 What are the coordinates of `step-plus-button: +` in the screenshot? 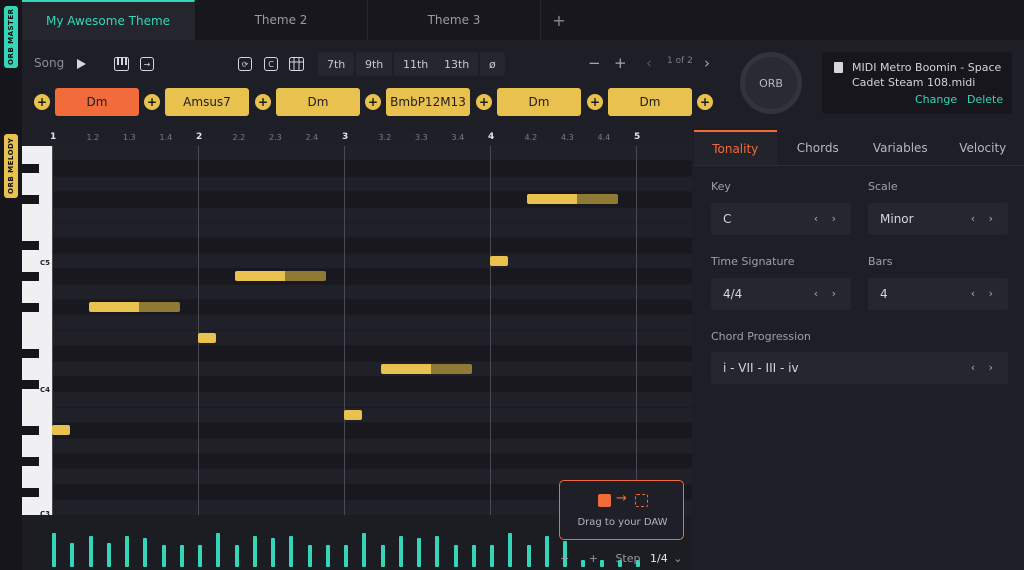 It's located at (593, 558).